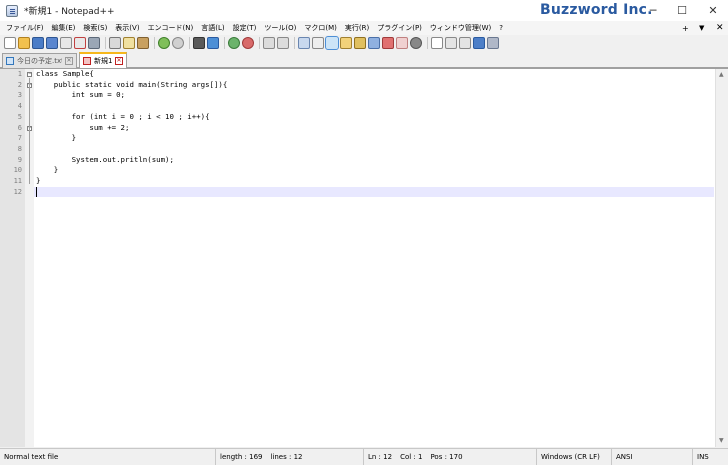  Describe the element at coordinates (234, 43) in the screenshot. I see `zoom-in-icon` at that location.